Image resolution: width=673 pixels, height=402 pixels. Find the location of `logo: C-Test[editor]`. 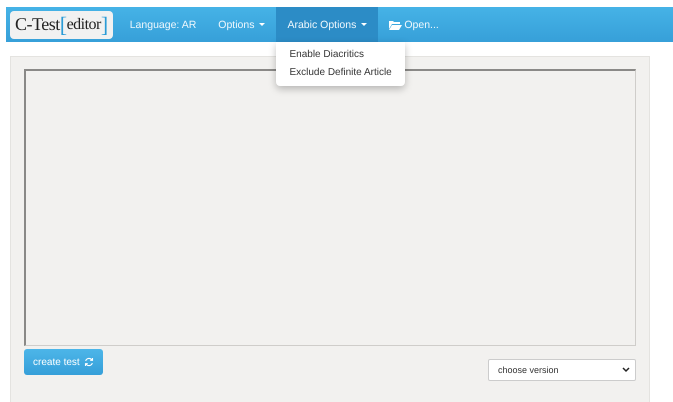

logo: C-Test[editor] is located at coordinates (61, 24).